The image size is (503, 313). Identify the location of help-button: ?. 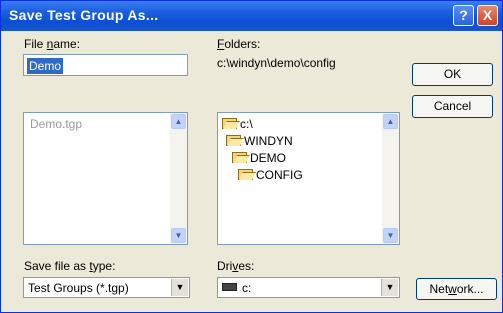
(463, 15).